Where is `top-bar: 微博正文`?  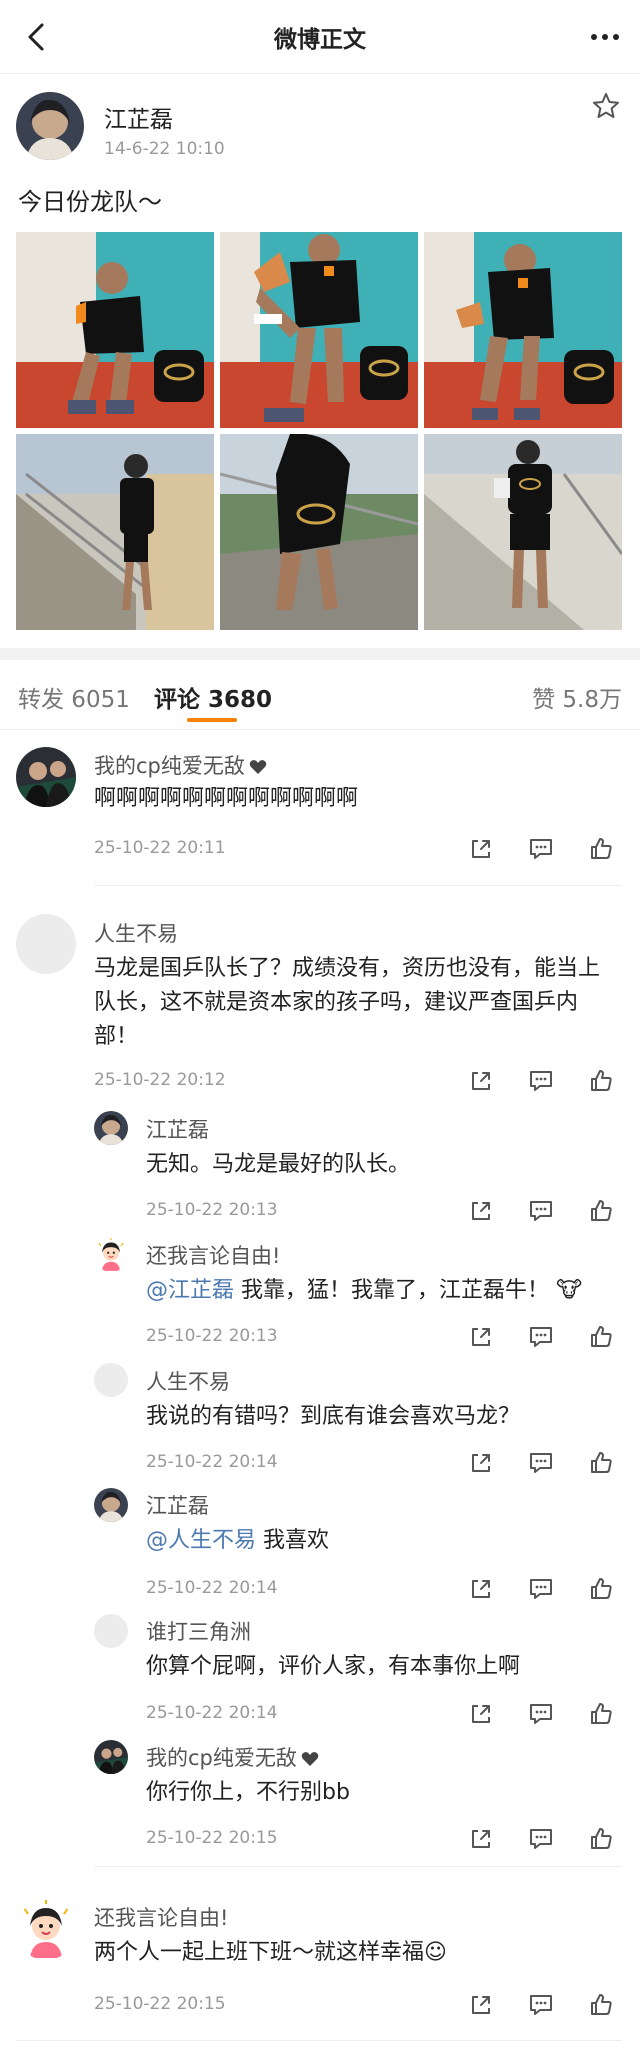 top-bar: 微博正文 is located at coordinates (320, 37).